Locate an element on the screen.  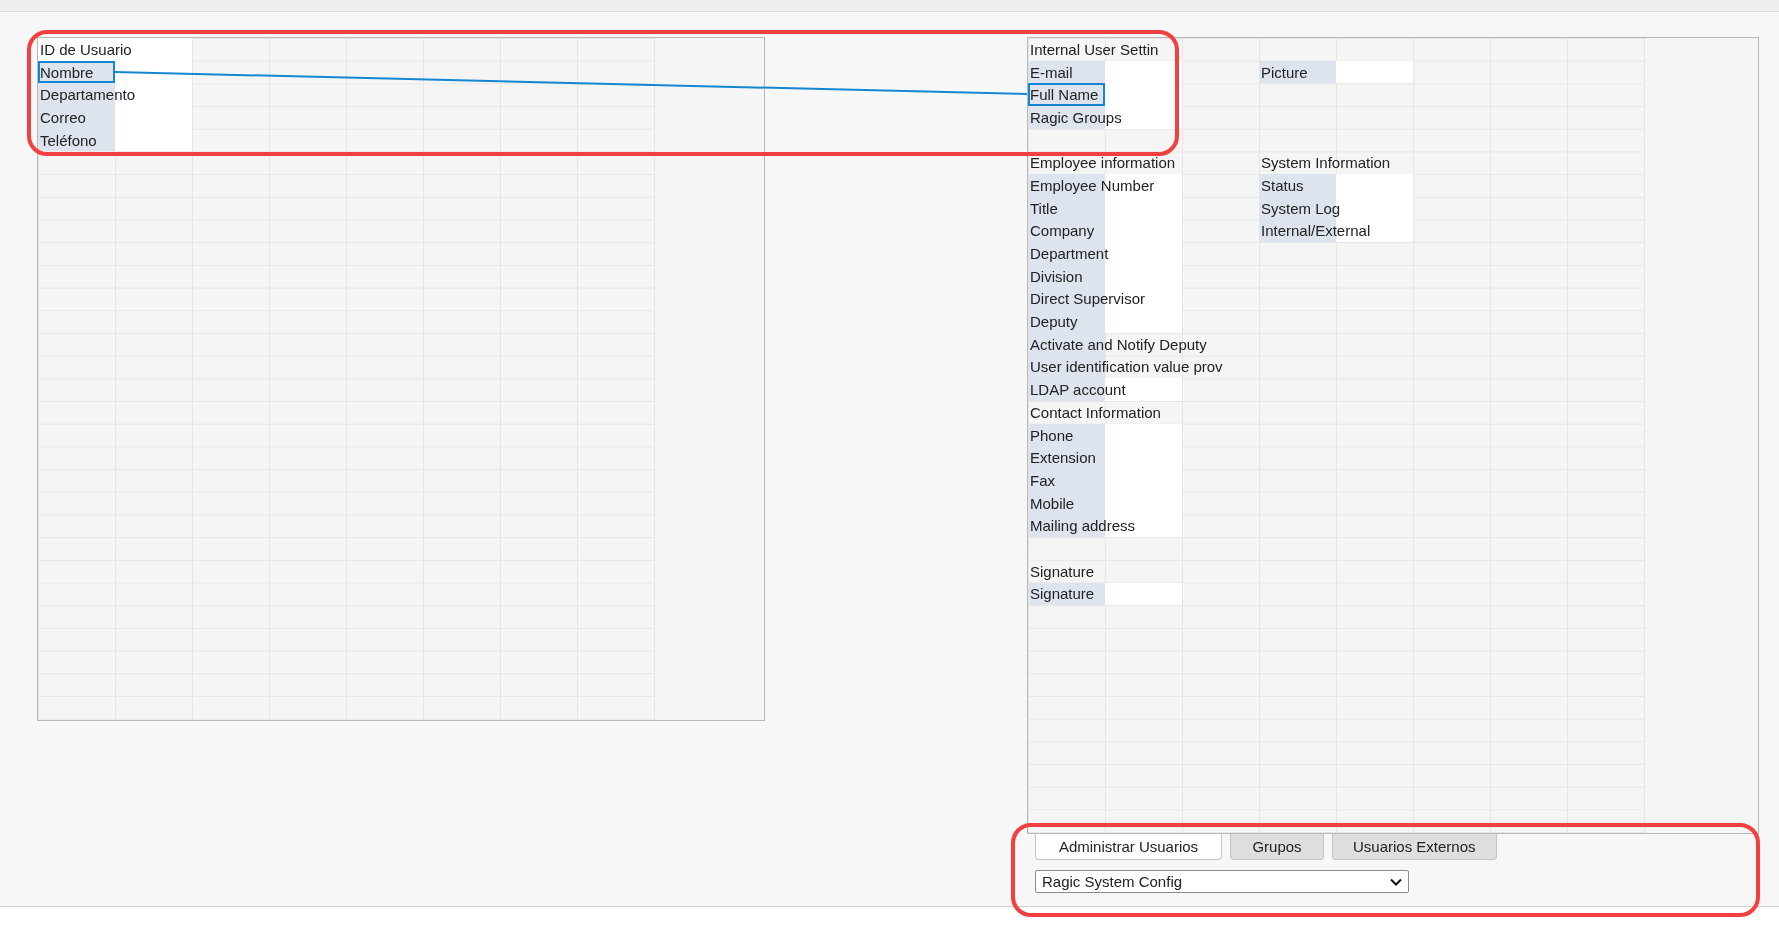
tab: Usuarios Externos is located at coordinates (1414, 847).